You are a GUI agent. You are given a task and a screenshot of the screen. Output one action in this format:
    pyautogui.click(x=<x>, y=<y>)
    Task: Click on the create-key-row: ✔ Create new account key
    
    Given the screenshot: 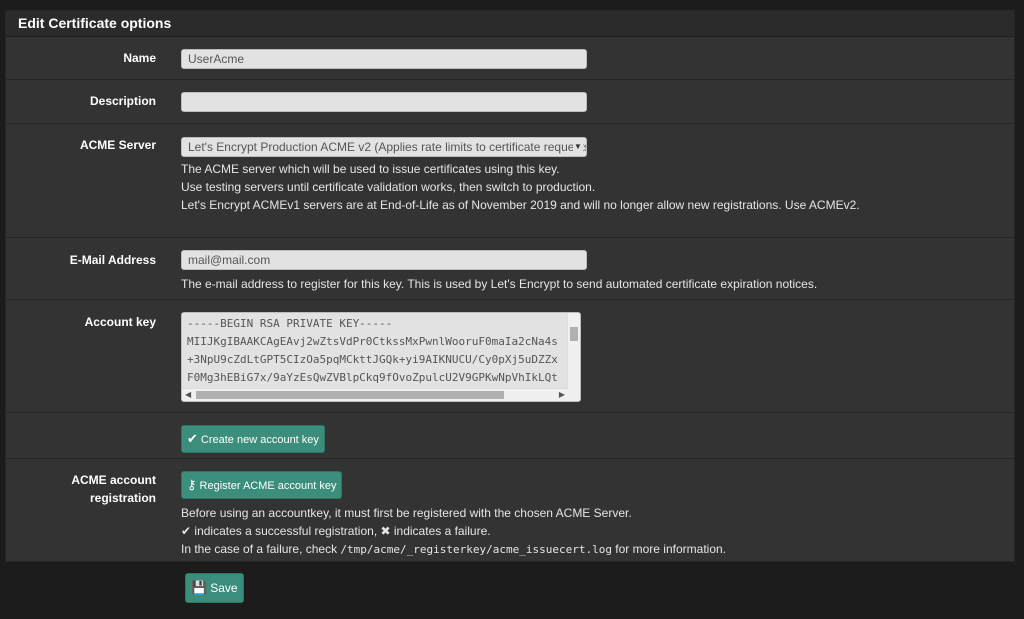 What is the action you would take?
    pyautogui.click(x=510, y=436)
    